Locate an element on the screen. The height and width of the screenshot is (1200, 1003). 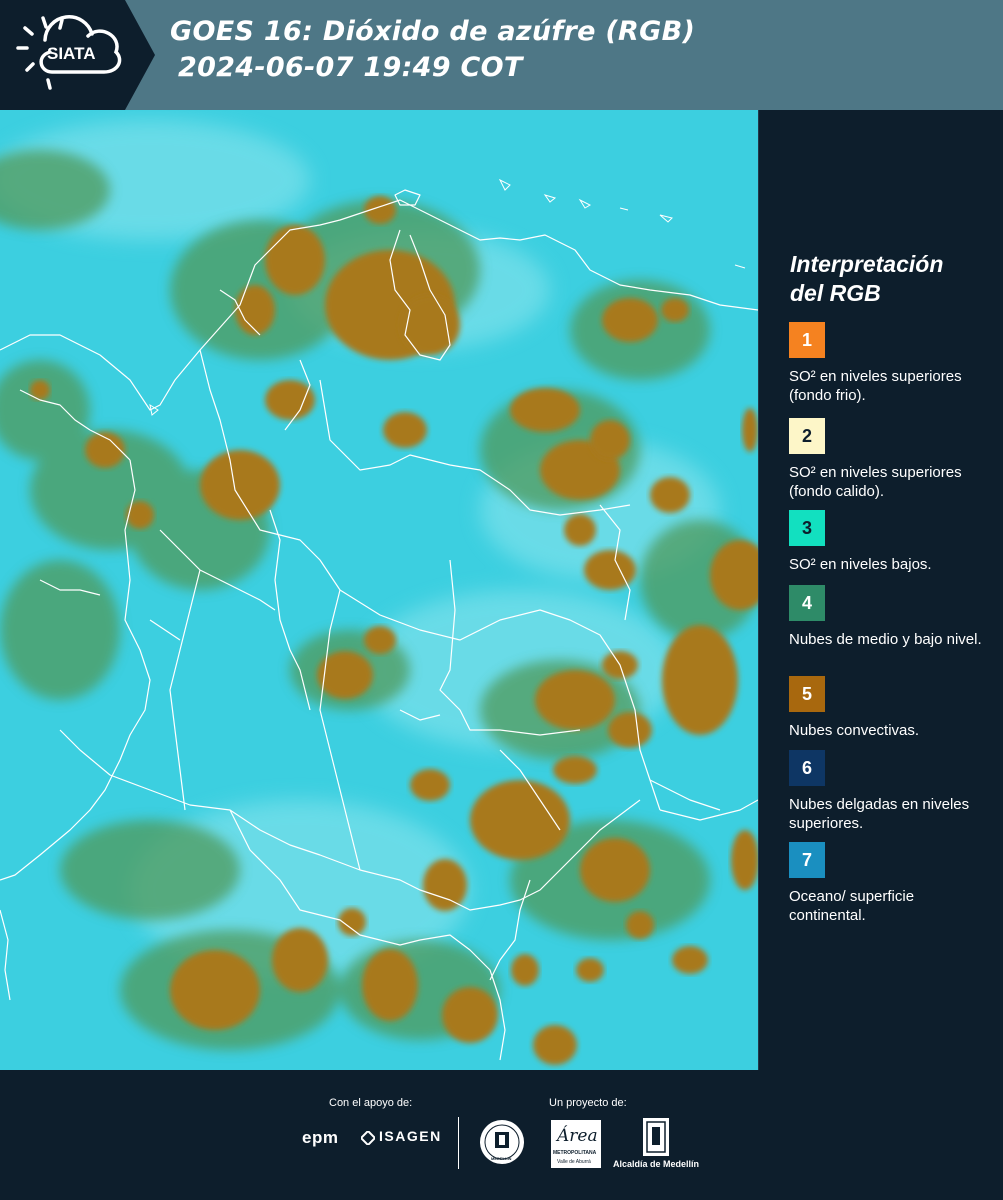
legend-text: SO² en niveles bajos. is located at coordinates (860, 564).